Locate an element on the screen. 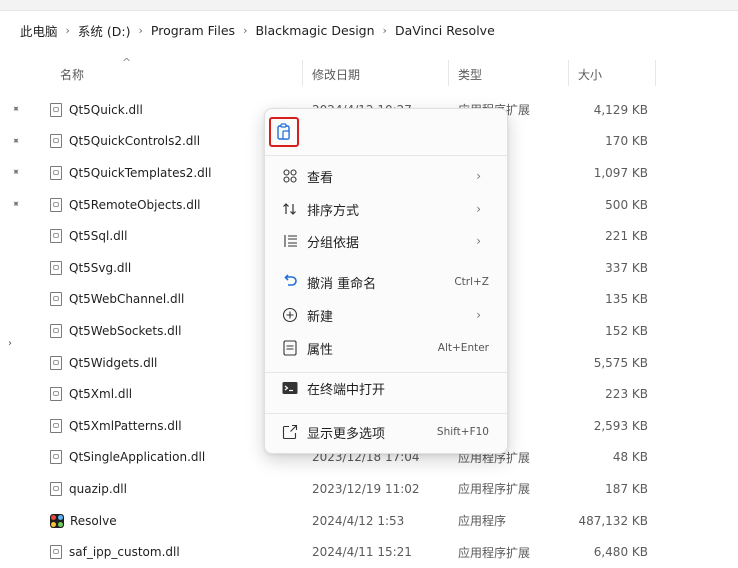  file-row: quazip.dll 2023/12/19 11:02 应用程序扩展 187 KB is located at coordinates (369, 489).